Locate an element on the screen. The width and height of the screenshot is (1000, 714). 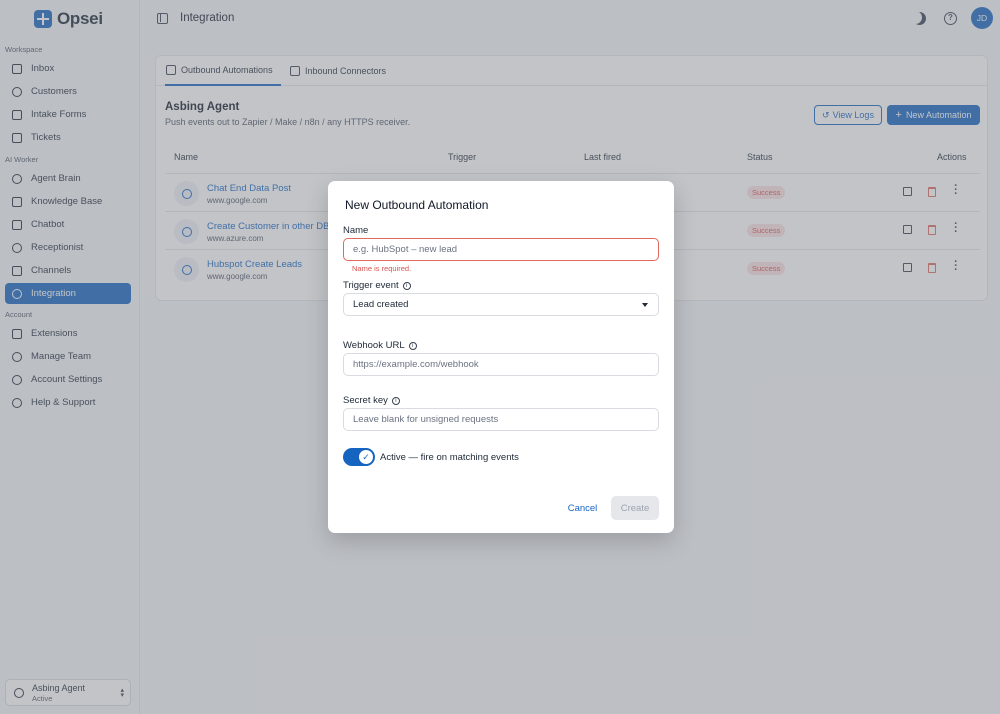
secret-key-input is located at coordinates (501, 419).